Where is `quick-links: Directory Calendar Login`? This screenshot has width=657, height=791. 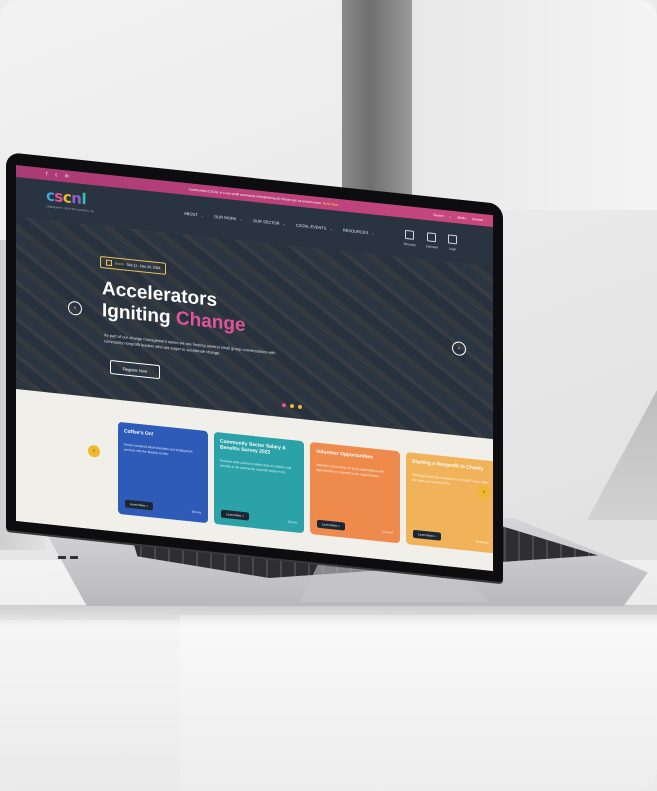
quick-links: Directory Calendar Login is located at coordinates (430, 240).